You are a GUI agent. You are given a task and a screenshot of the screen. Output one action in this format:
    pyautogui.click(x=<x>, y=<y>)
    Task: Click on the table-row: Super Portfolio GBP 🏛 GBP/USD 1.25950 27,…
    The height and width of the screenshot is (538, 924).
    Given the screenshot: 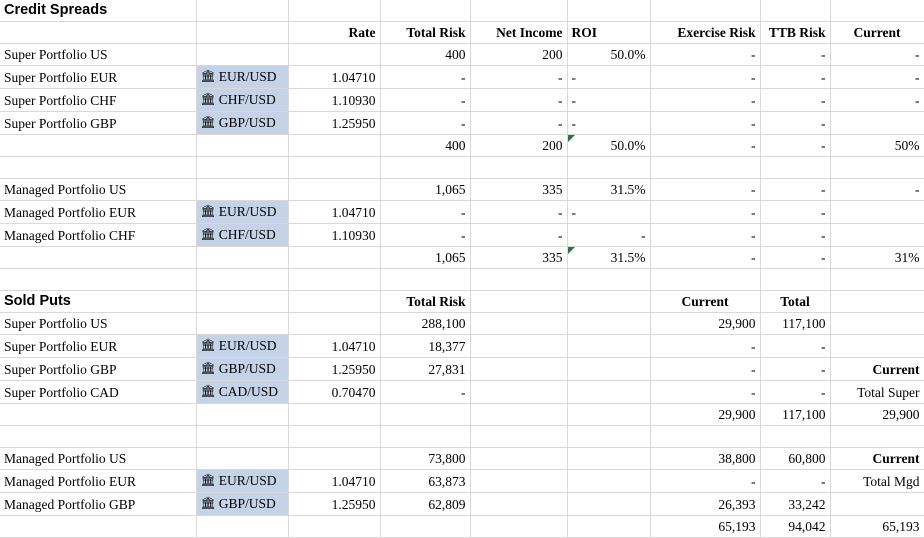 What is the action you would take?
    pyautogui.click(x=462, y=369)
    